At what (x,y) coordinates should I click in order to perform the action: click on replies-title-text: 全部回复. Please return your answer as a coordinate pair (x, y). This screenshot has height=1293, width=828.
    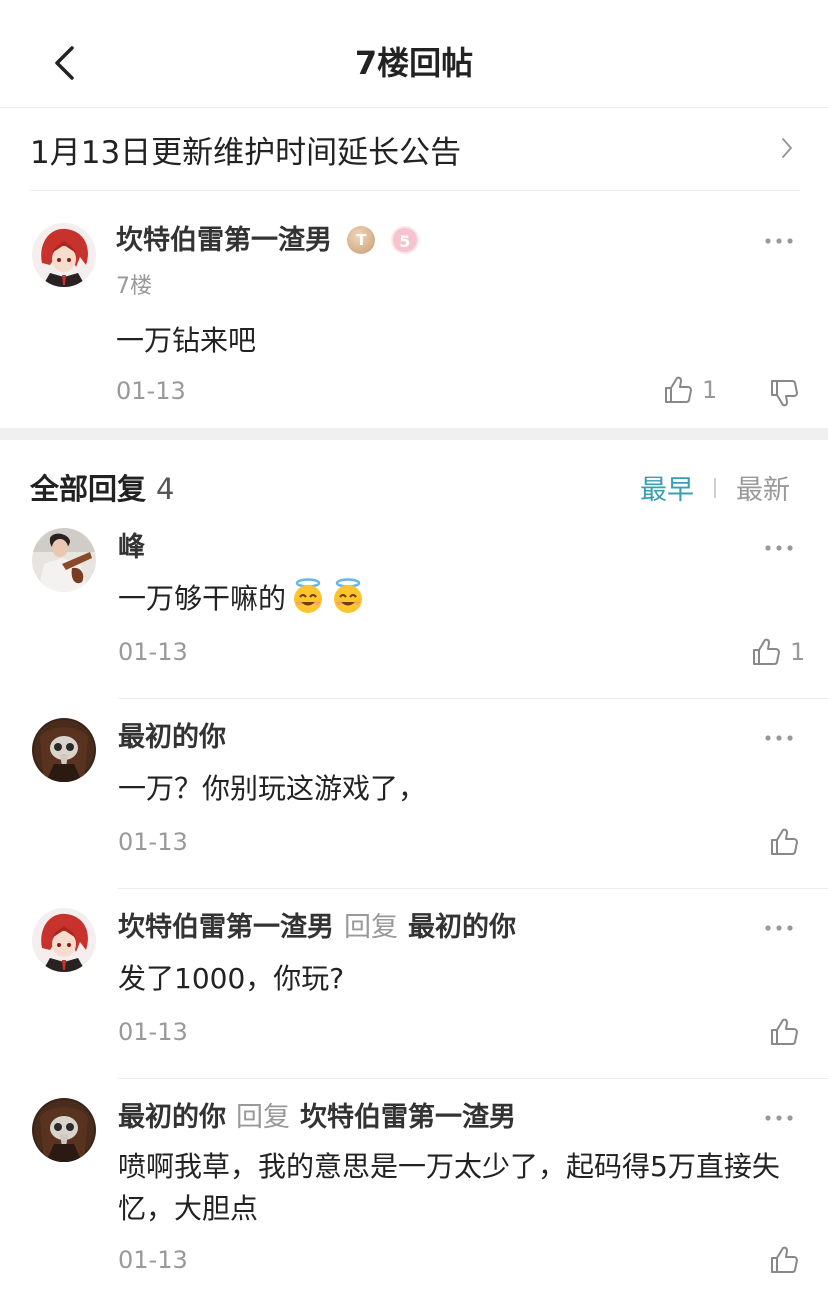
    Looking at the image, I should click on (88, 489).